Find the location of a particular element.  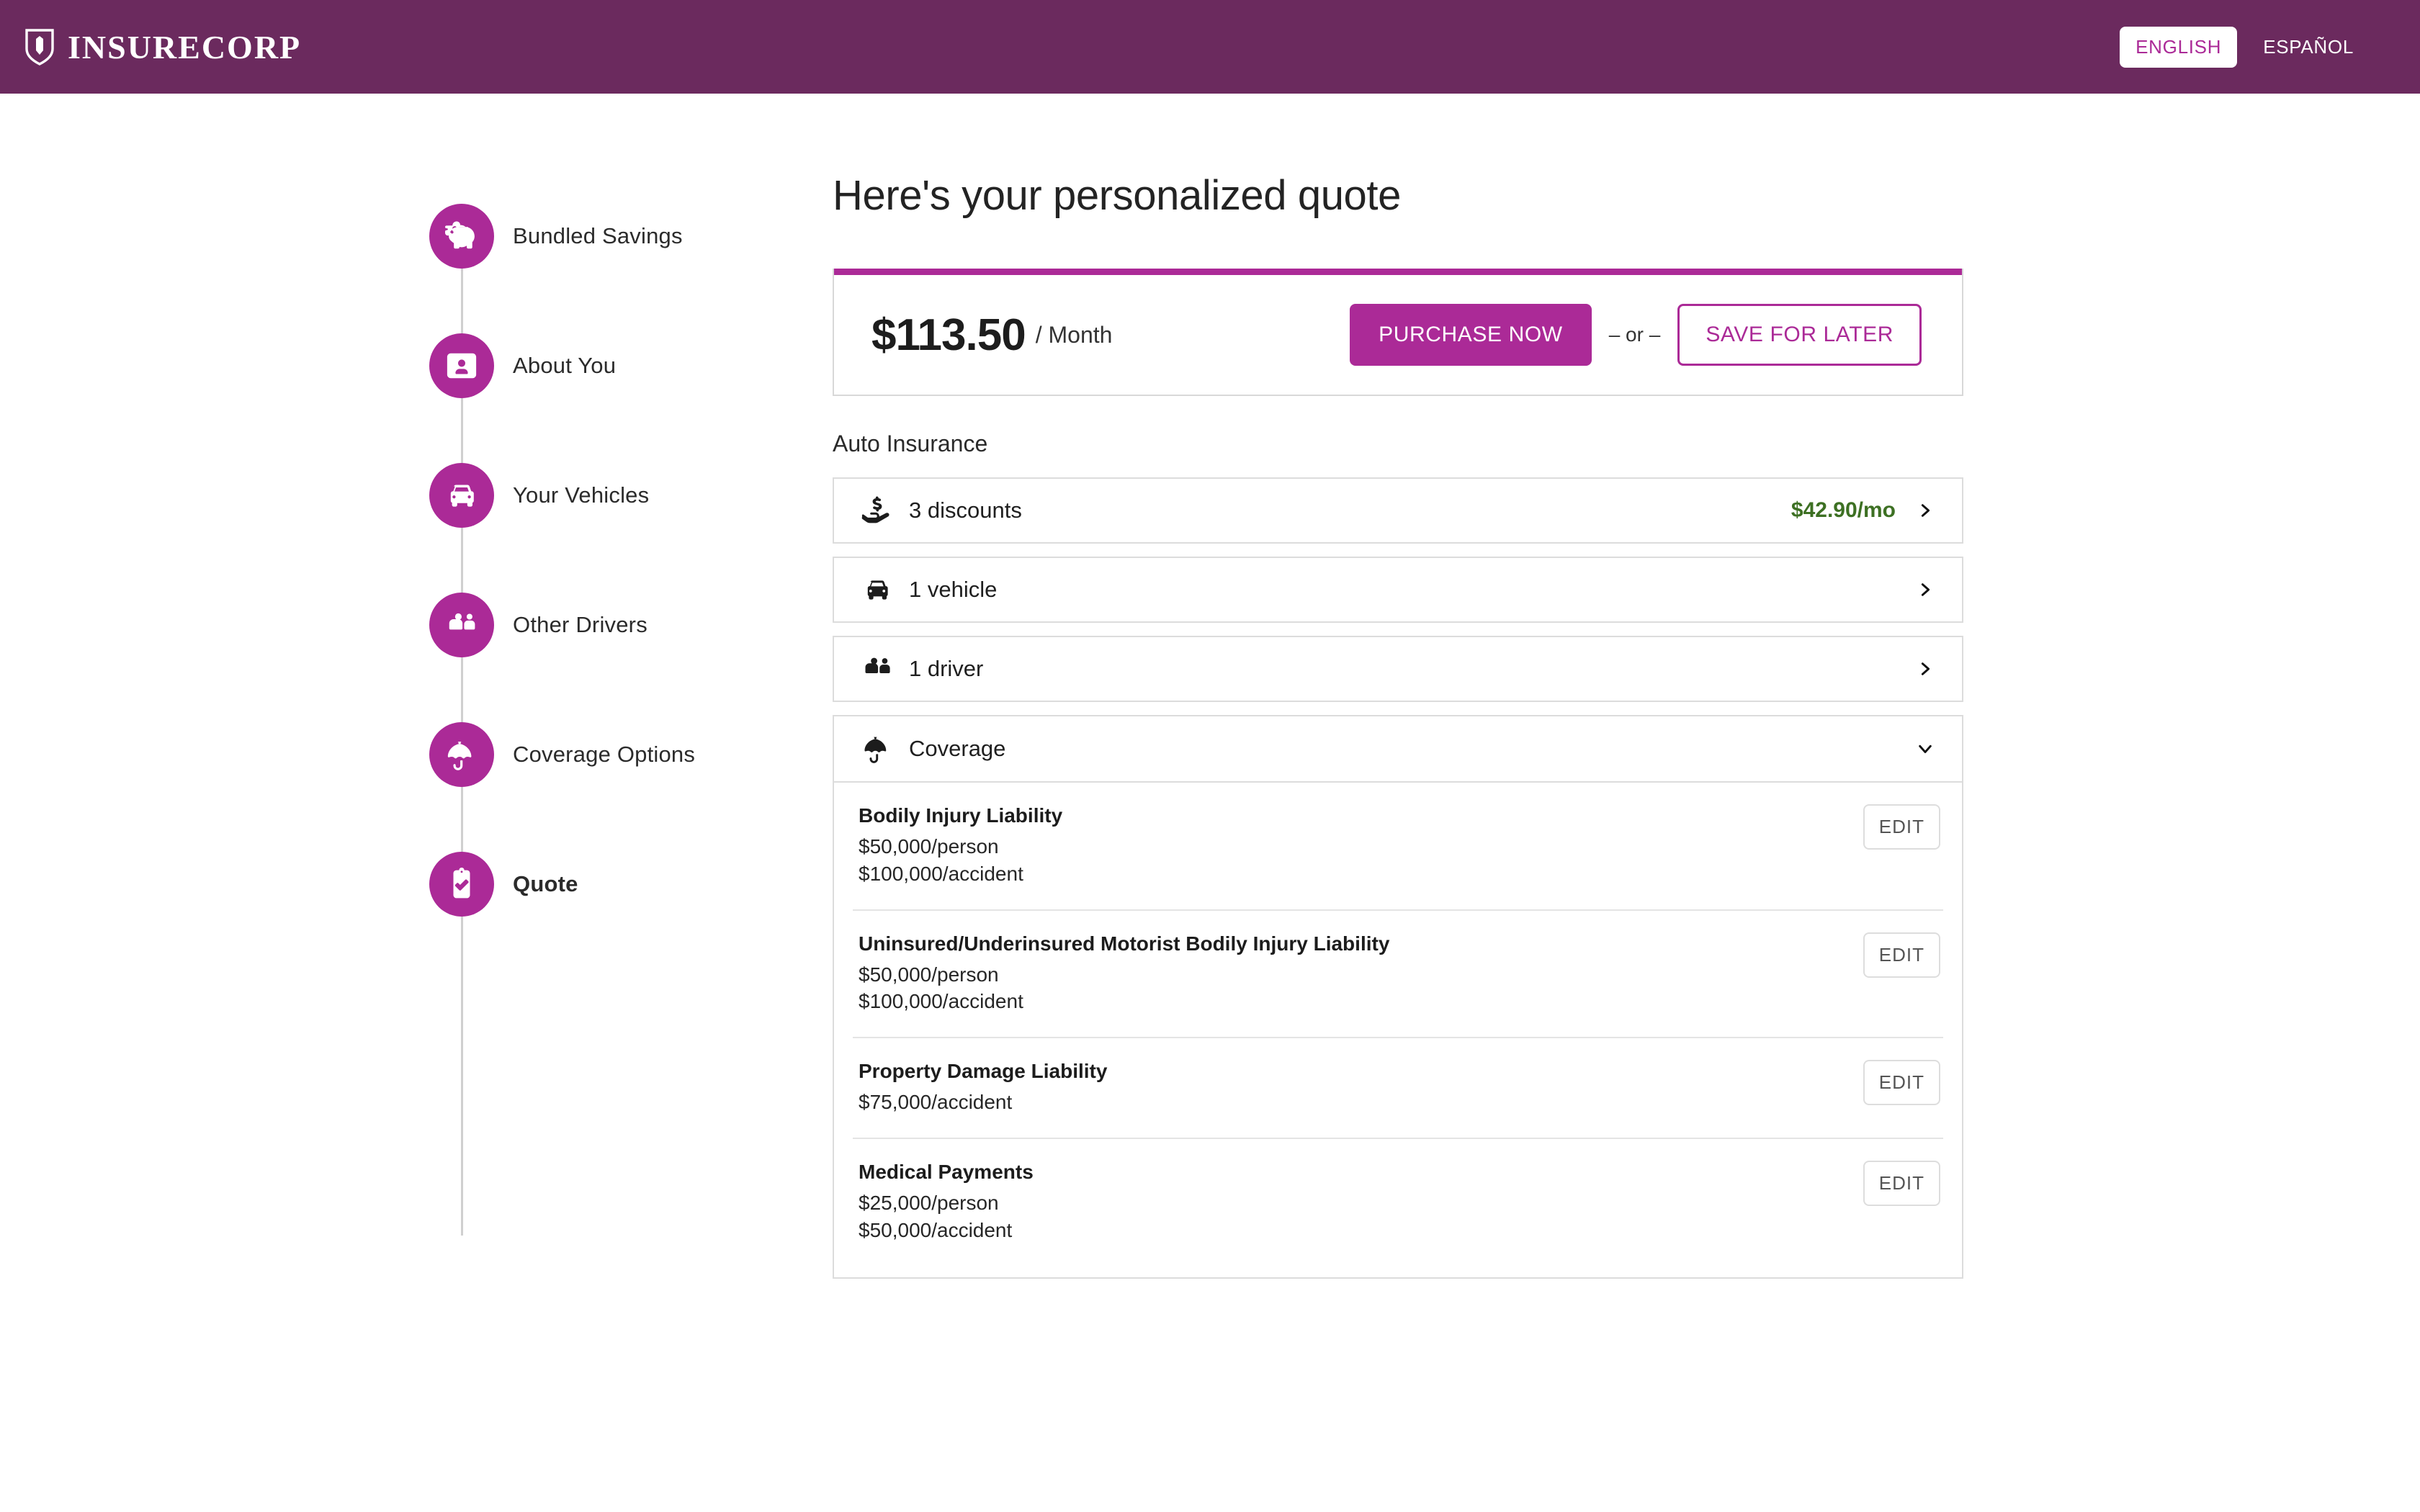

car-icon is located at coordinates (461, 495).